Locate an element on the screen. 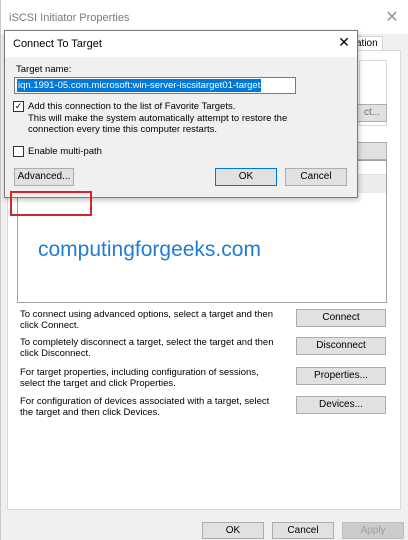 The width and height of the screenshot is (408, 540). cancel-button: Cancel is located at coordinates (303, 530).